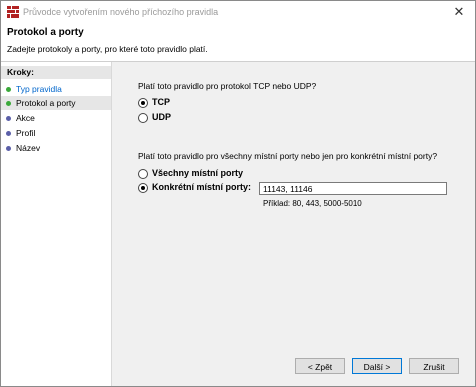 The width and height of the screenshot is (476, 387). I want to click on step-rule-type: Typ pravidla, so click(56, 89).